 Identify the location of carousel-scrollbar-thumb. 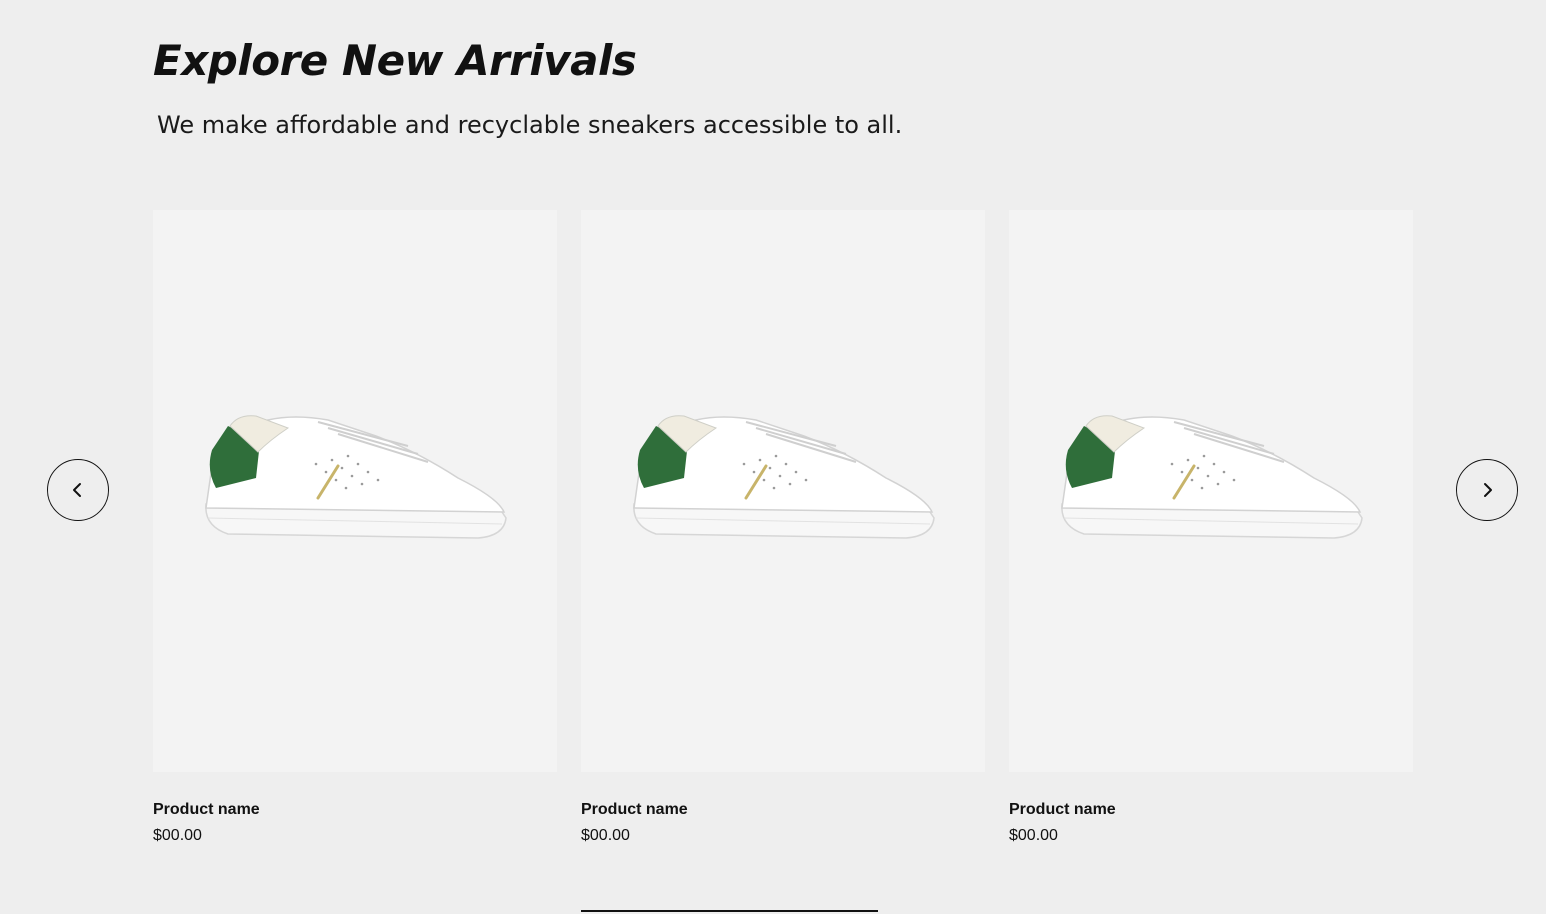
(729, 911).